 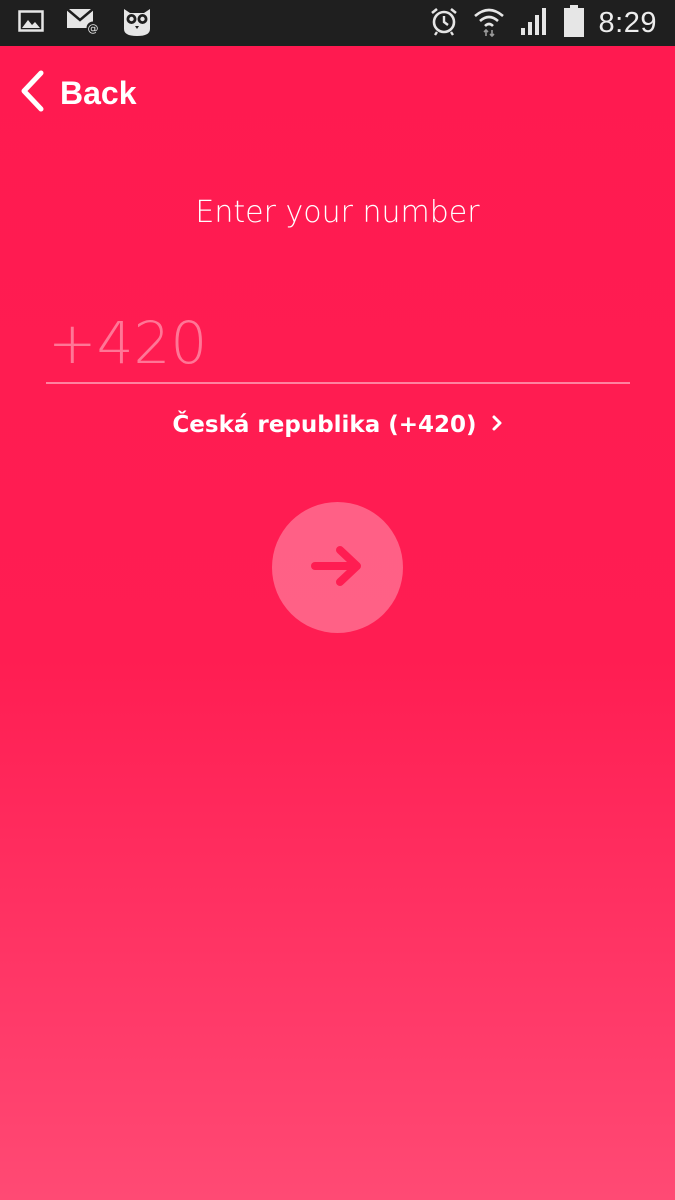 What do you see at coordinates (337, 23) in the screenshot?
I see `status-bar: @ 8:29` at bounding box center [337, 23].